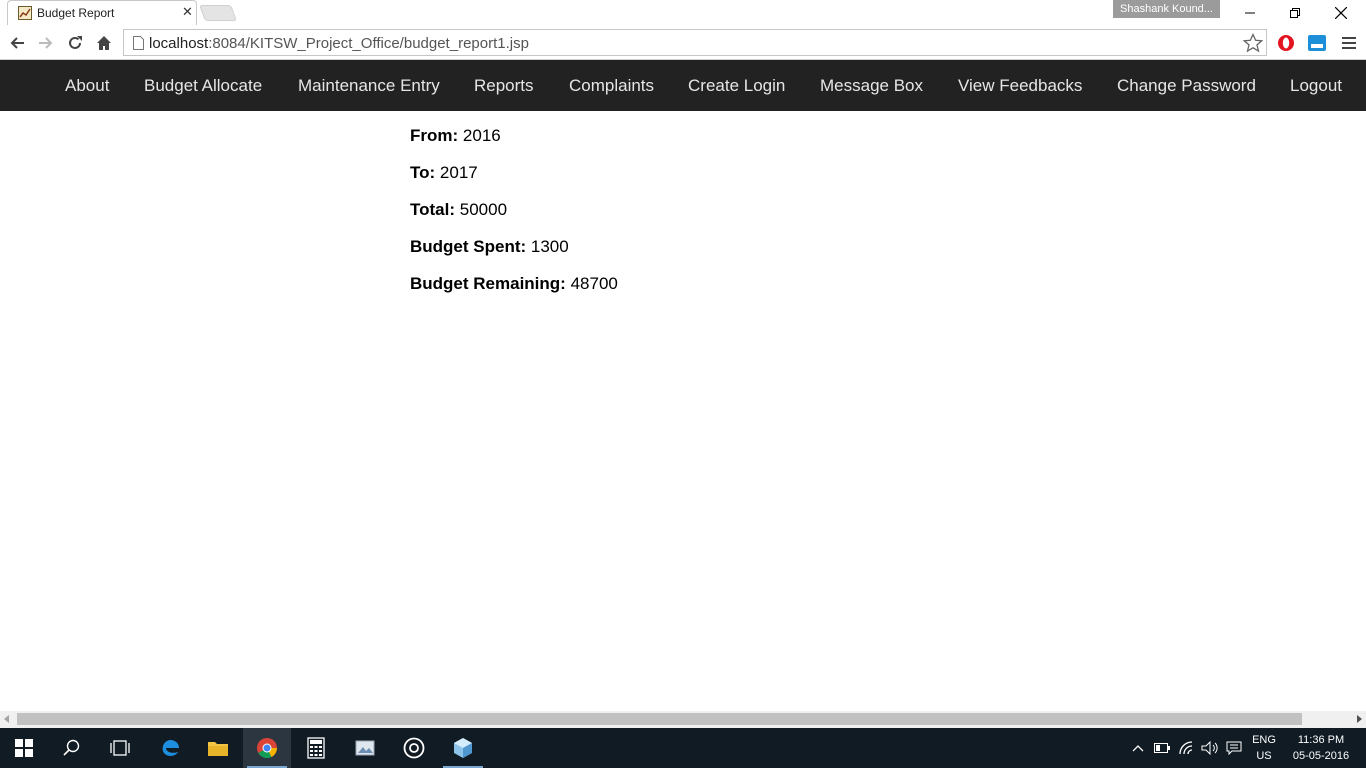 The width and height of the screenshot is (1366, 768). Describe the element at coordinates (1321, 740) in the screenshot. I see `clock-time: 11:36 PM` at that location.